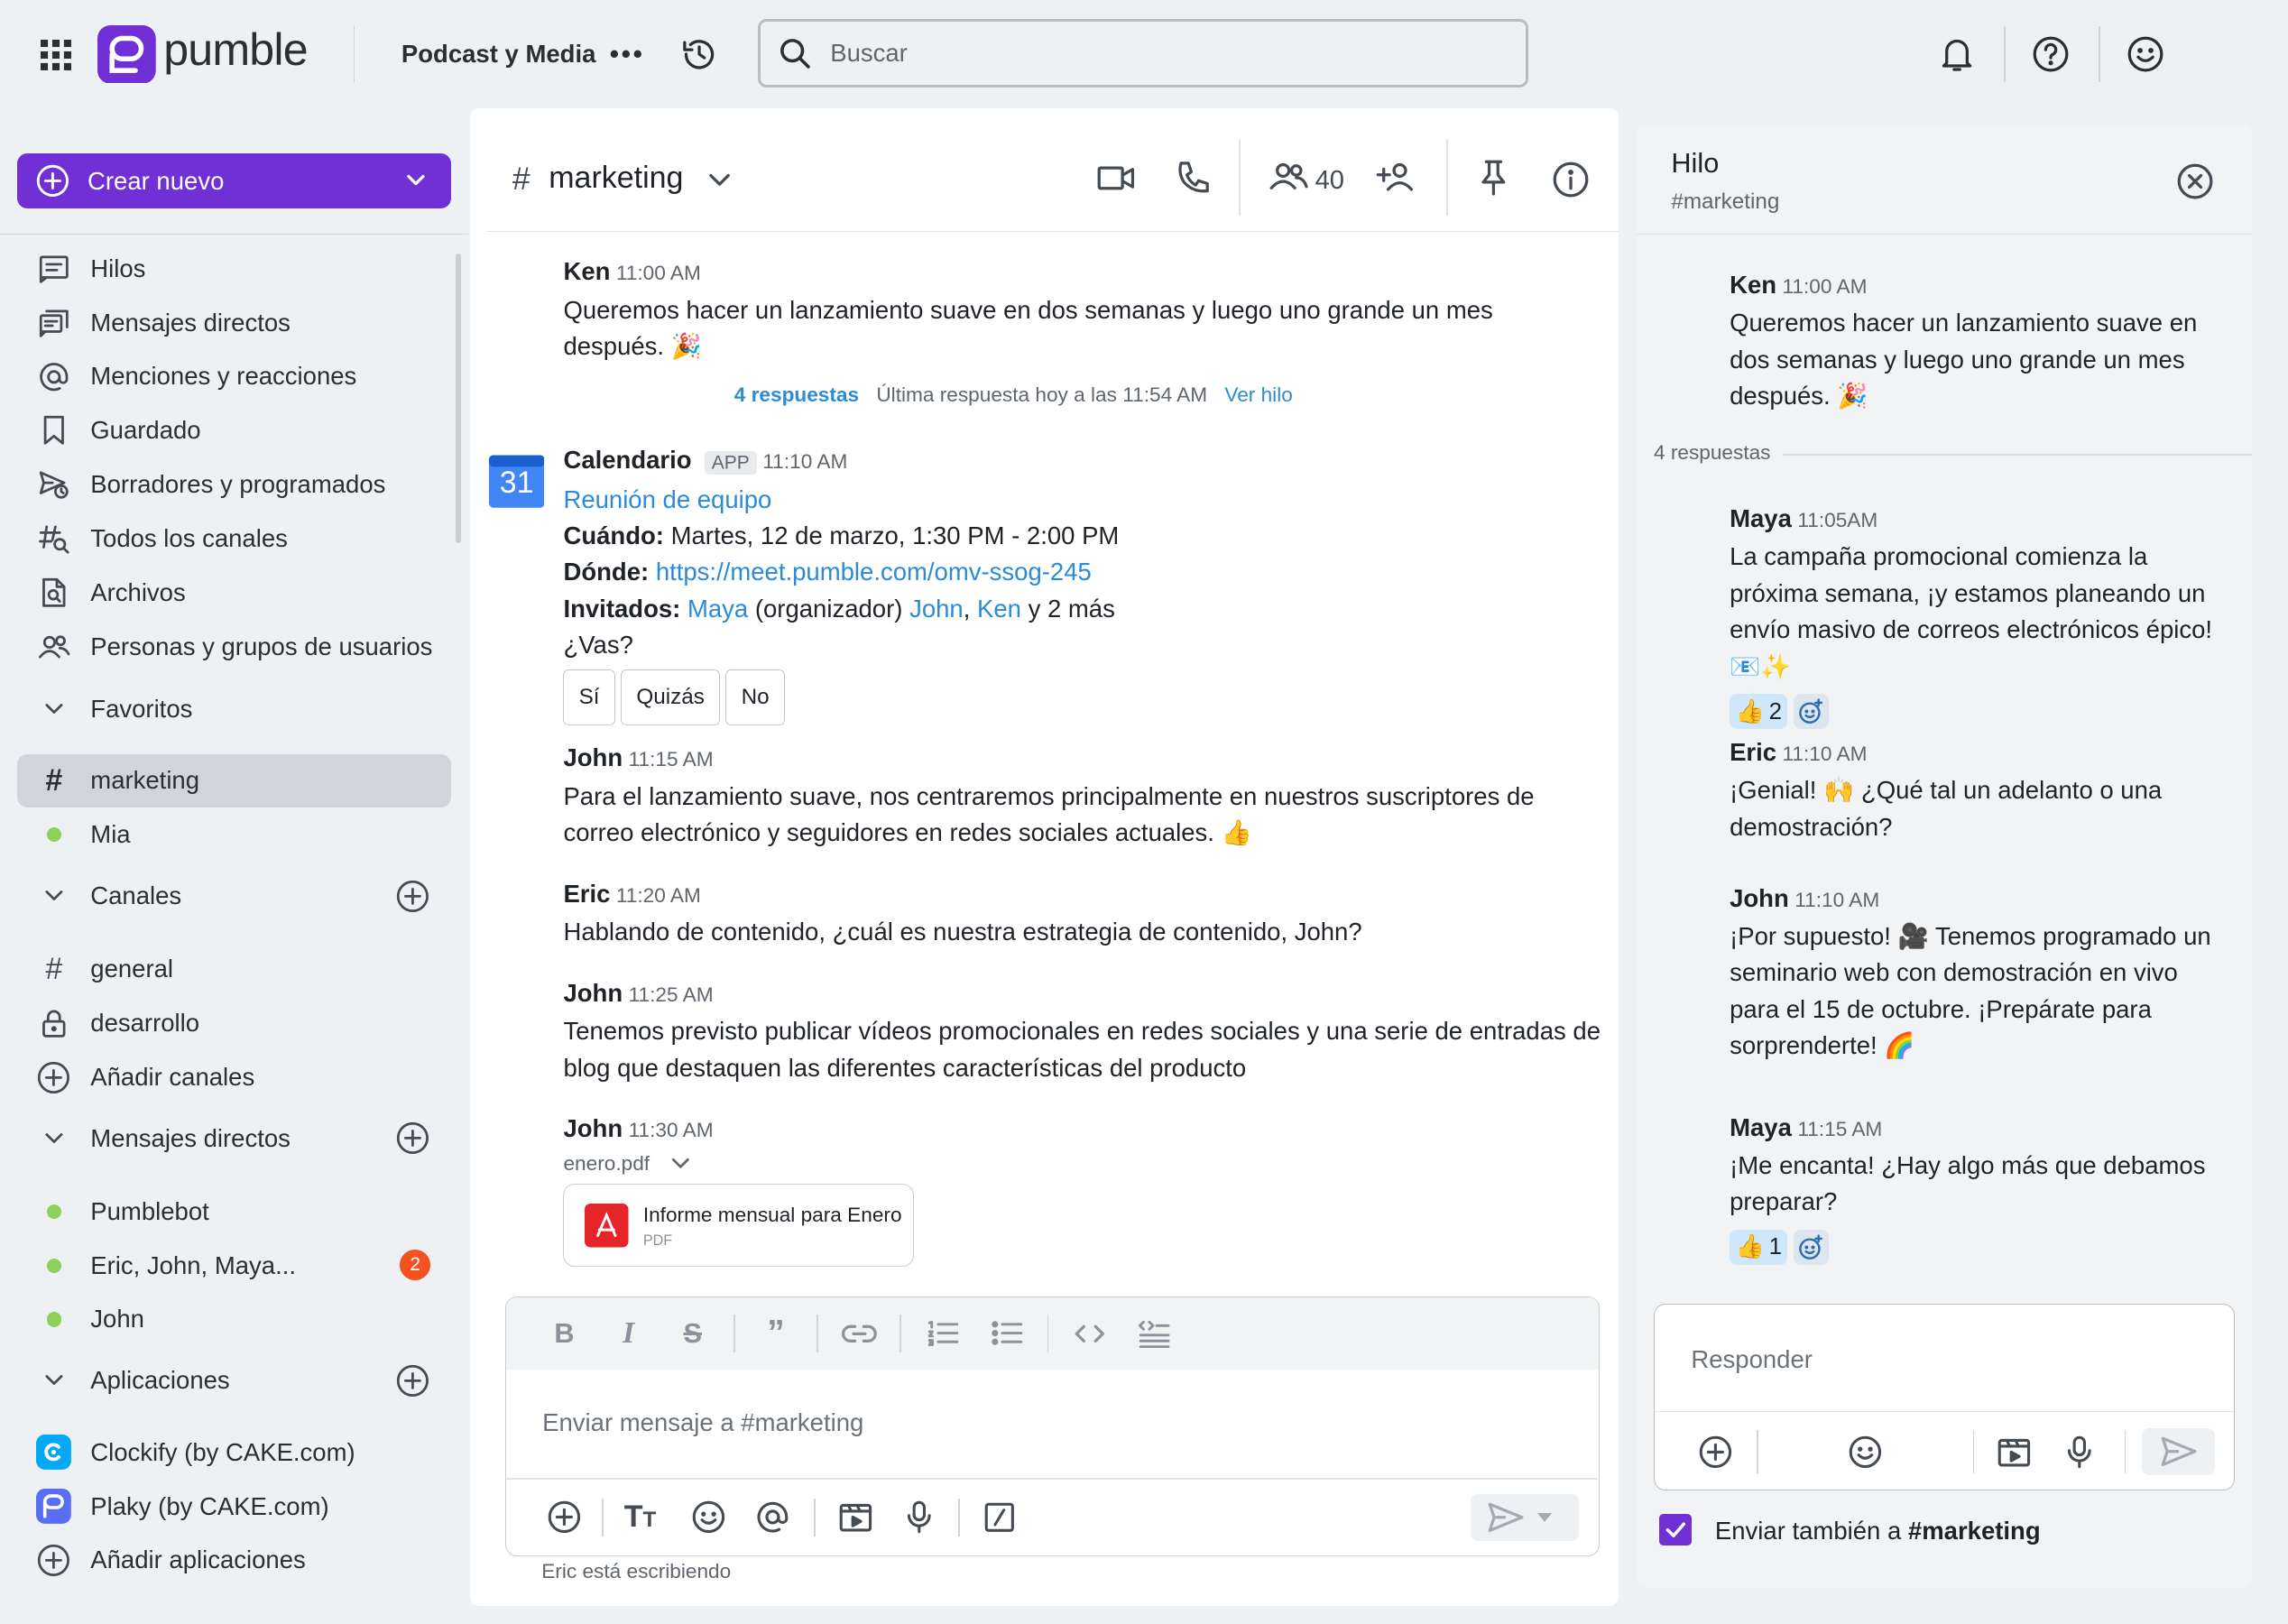 Image resolution: width=2288 pixels, height=1624 pixels. Describe the element at coordinates (626, 55) in the screenshot. I see `more-options-icon` at that location.